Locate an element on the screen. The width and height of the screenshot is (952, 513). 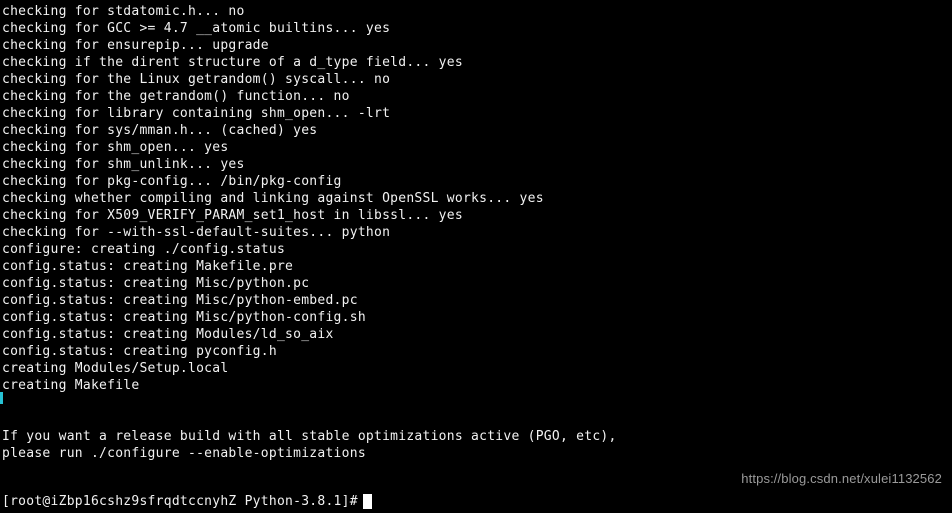
text-cursor-block is located at coordinates (367, 501).